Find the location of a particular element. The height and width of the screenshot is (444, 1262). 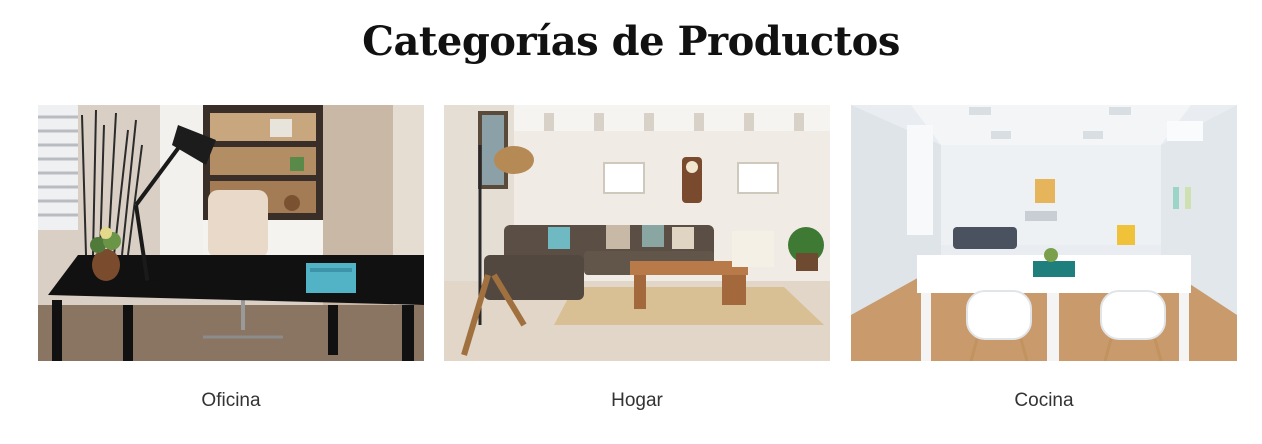

category-label-hogar: Hogar is located at coordinates (637, 401).